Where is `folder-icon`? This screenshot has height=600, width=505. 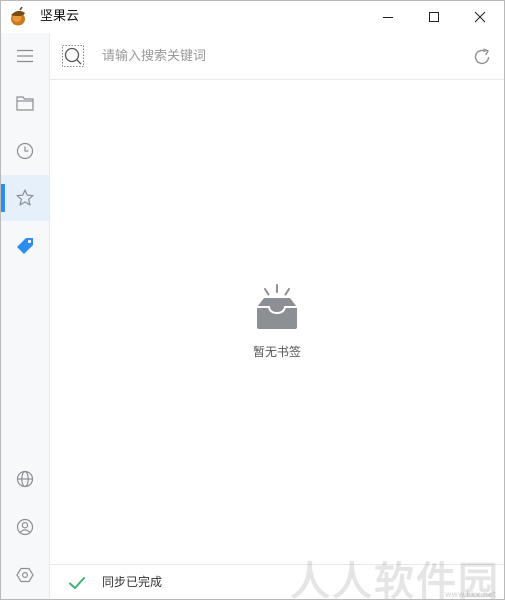 folder-icon is located at coordinates (25, 103).